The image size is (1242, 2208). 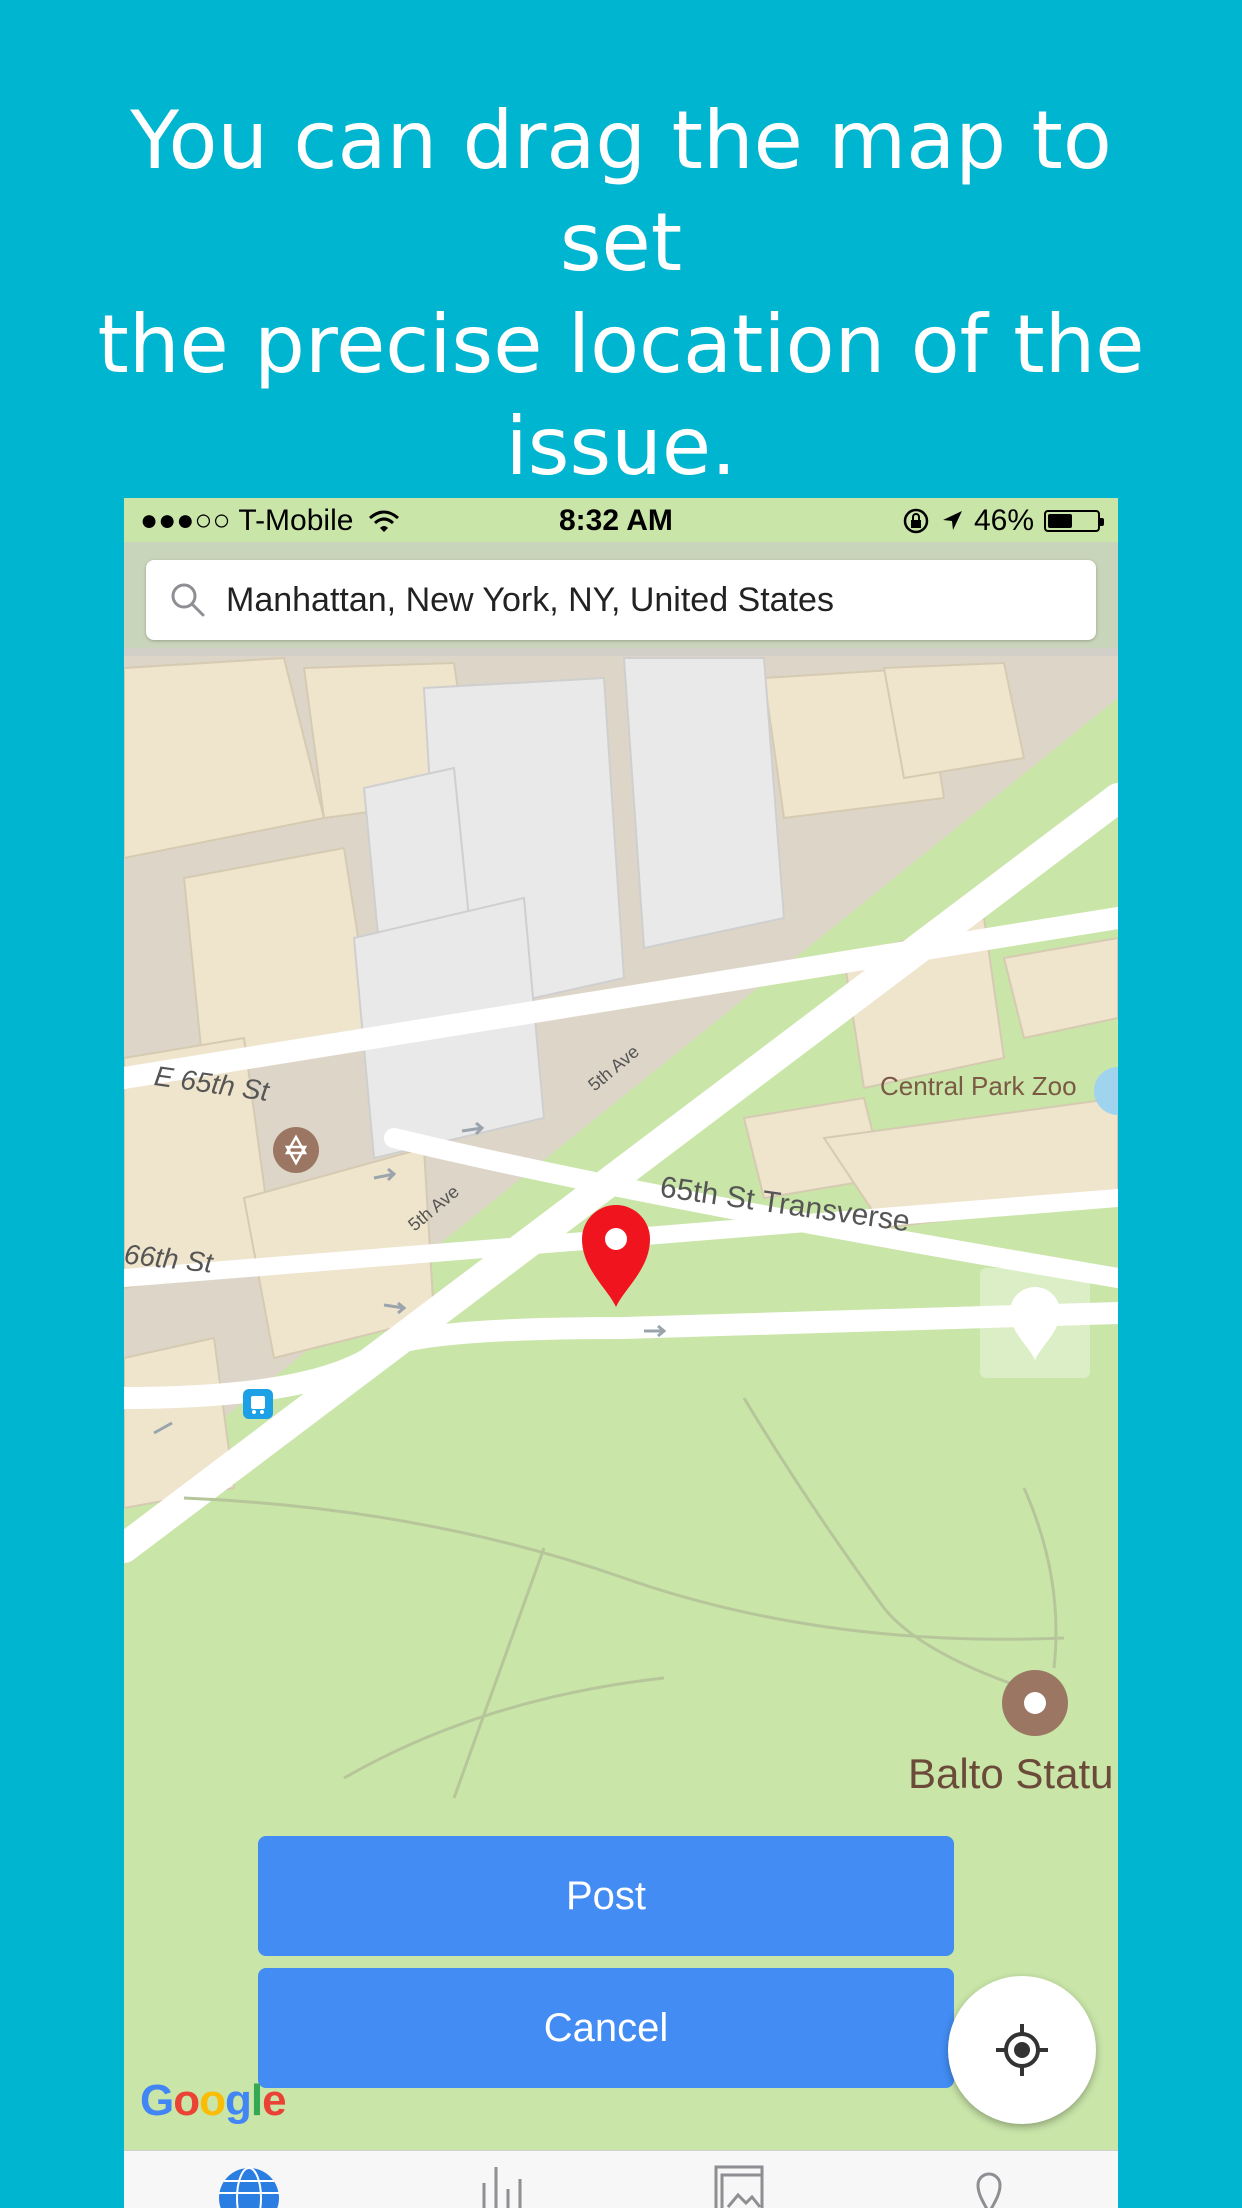 I want to click on location-arrow-icon, so click(x=952, y=520).